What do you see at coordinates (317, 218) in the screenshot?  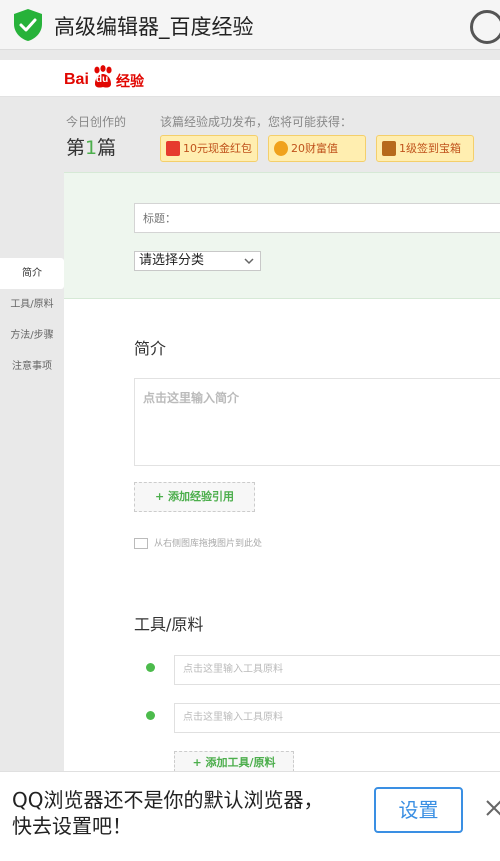 I see `title-input` at bounding box center [317, 218].